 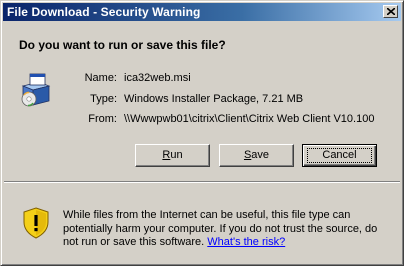 I want to click on window-title: File Download - Security Warning, so click(x=104, y=12).